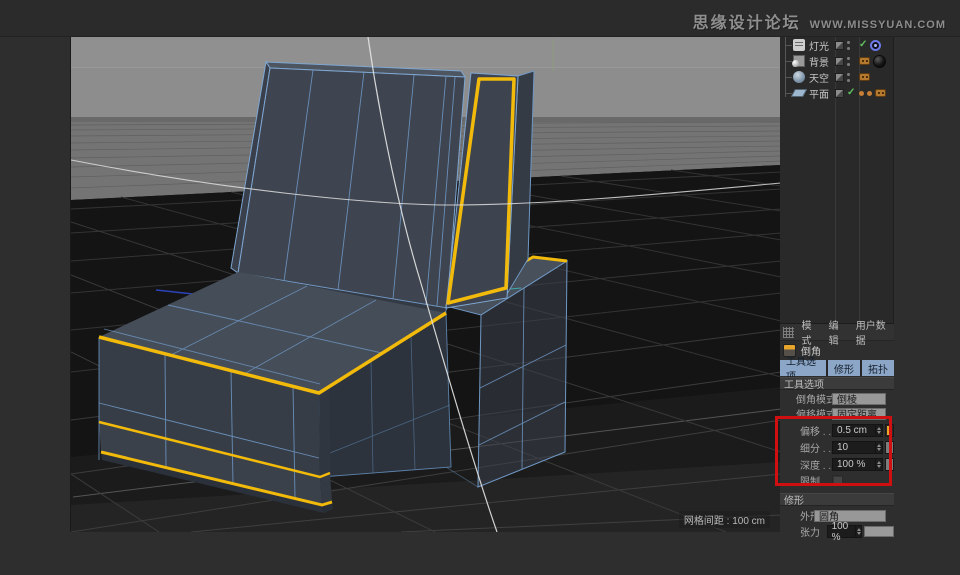 The width and height of the screenshot is (960, 575). Describe the element at coordinates (878, 531) in the screenshot. I see `tension-slider` at that location.